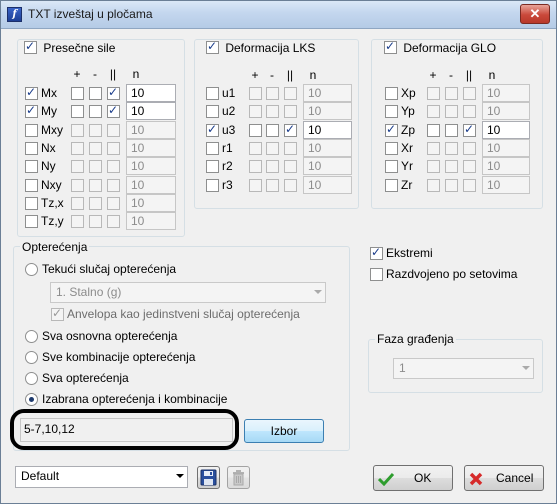 The height and width of the screenshot is (504, 557). I want to click on razdvojeno-checkbox, so click(376, 274).